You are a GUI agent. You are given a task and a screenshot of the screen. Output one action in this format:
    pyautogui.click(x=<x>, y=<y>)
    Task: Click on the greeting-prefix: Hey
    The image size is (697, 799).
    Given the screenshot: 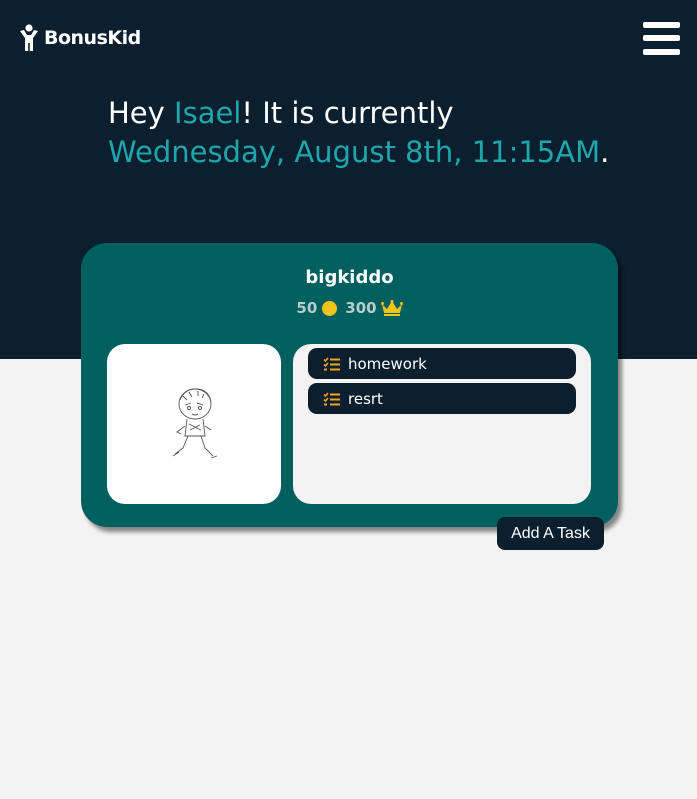 What is the action you would take?
    pyautogui.click(x=141, y=113)
    